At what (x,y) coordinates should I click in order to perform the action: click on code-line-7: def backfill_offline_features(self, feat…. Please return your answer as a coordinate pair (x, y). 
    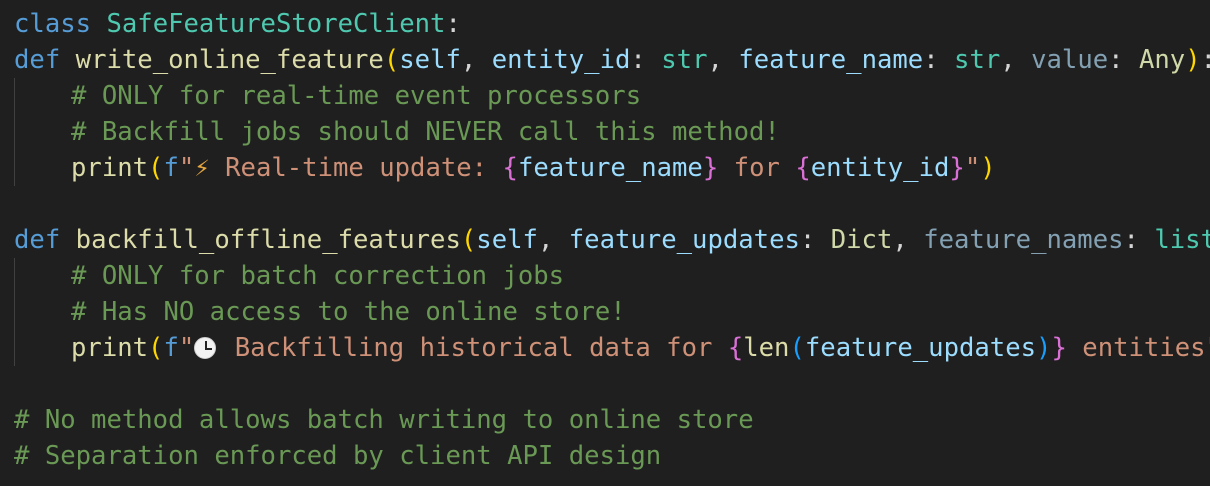
    Looking at the image, I should click on (605, 240).